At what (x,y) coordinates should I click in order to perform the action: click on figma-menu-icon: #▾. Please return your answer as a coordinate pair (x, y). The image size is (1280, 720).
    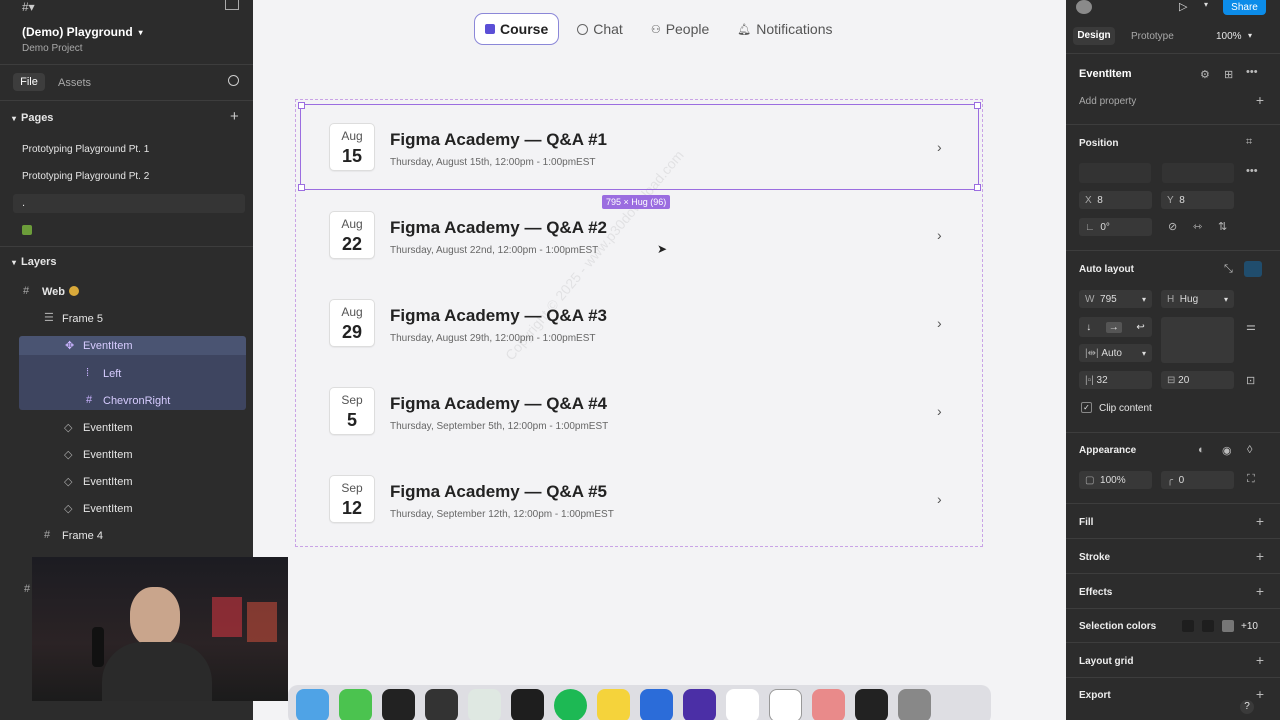
    Looking at the image, I should click on (28, 7).